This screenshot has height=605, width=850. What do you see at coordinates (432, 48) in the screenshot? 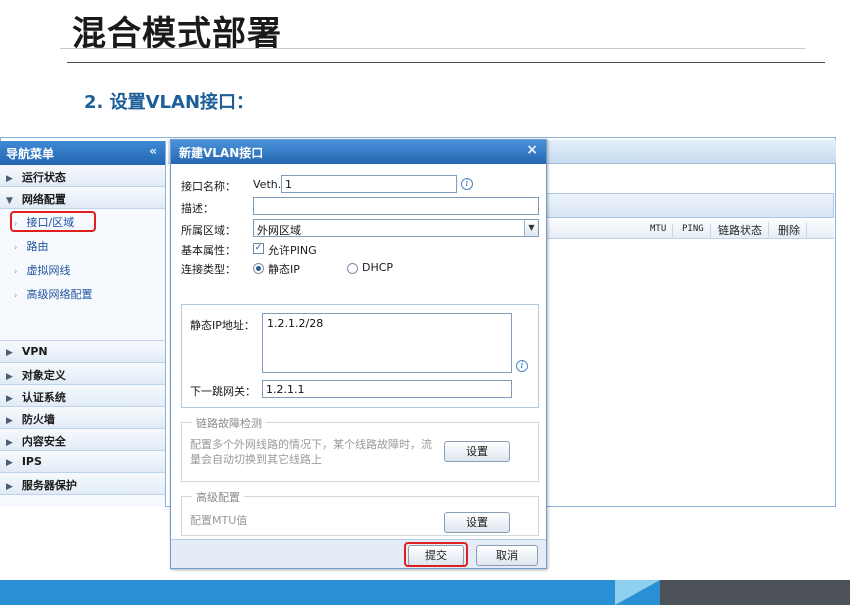
I see `title-rule-light` at bounding box center [432, 48].